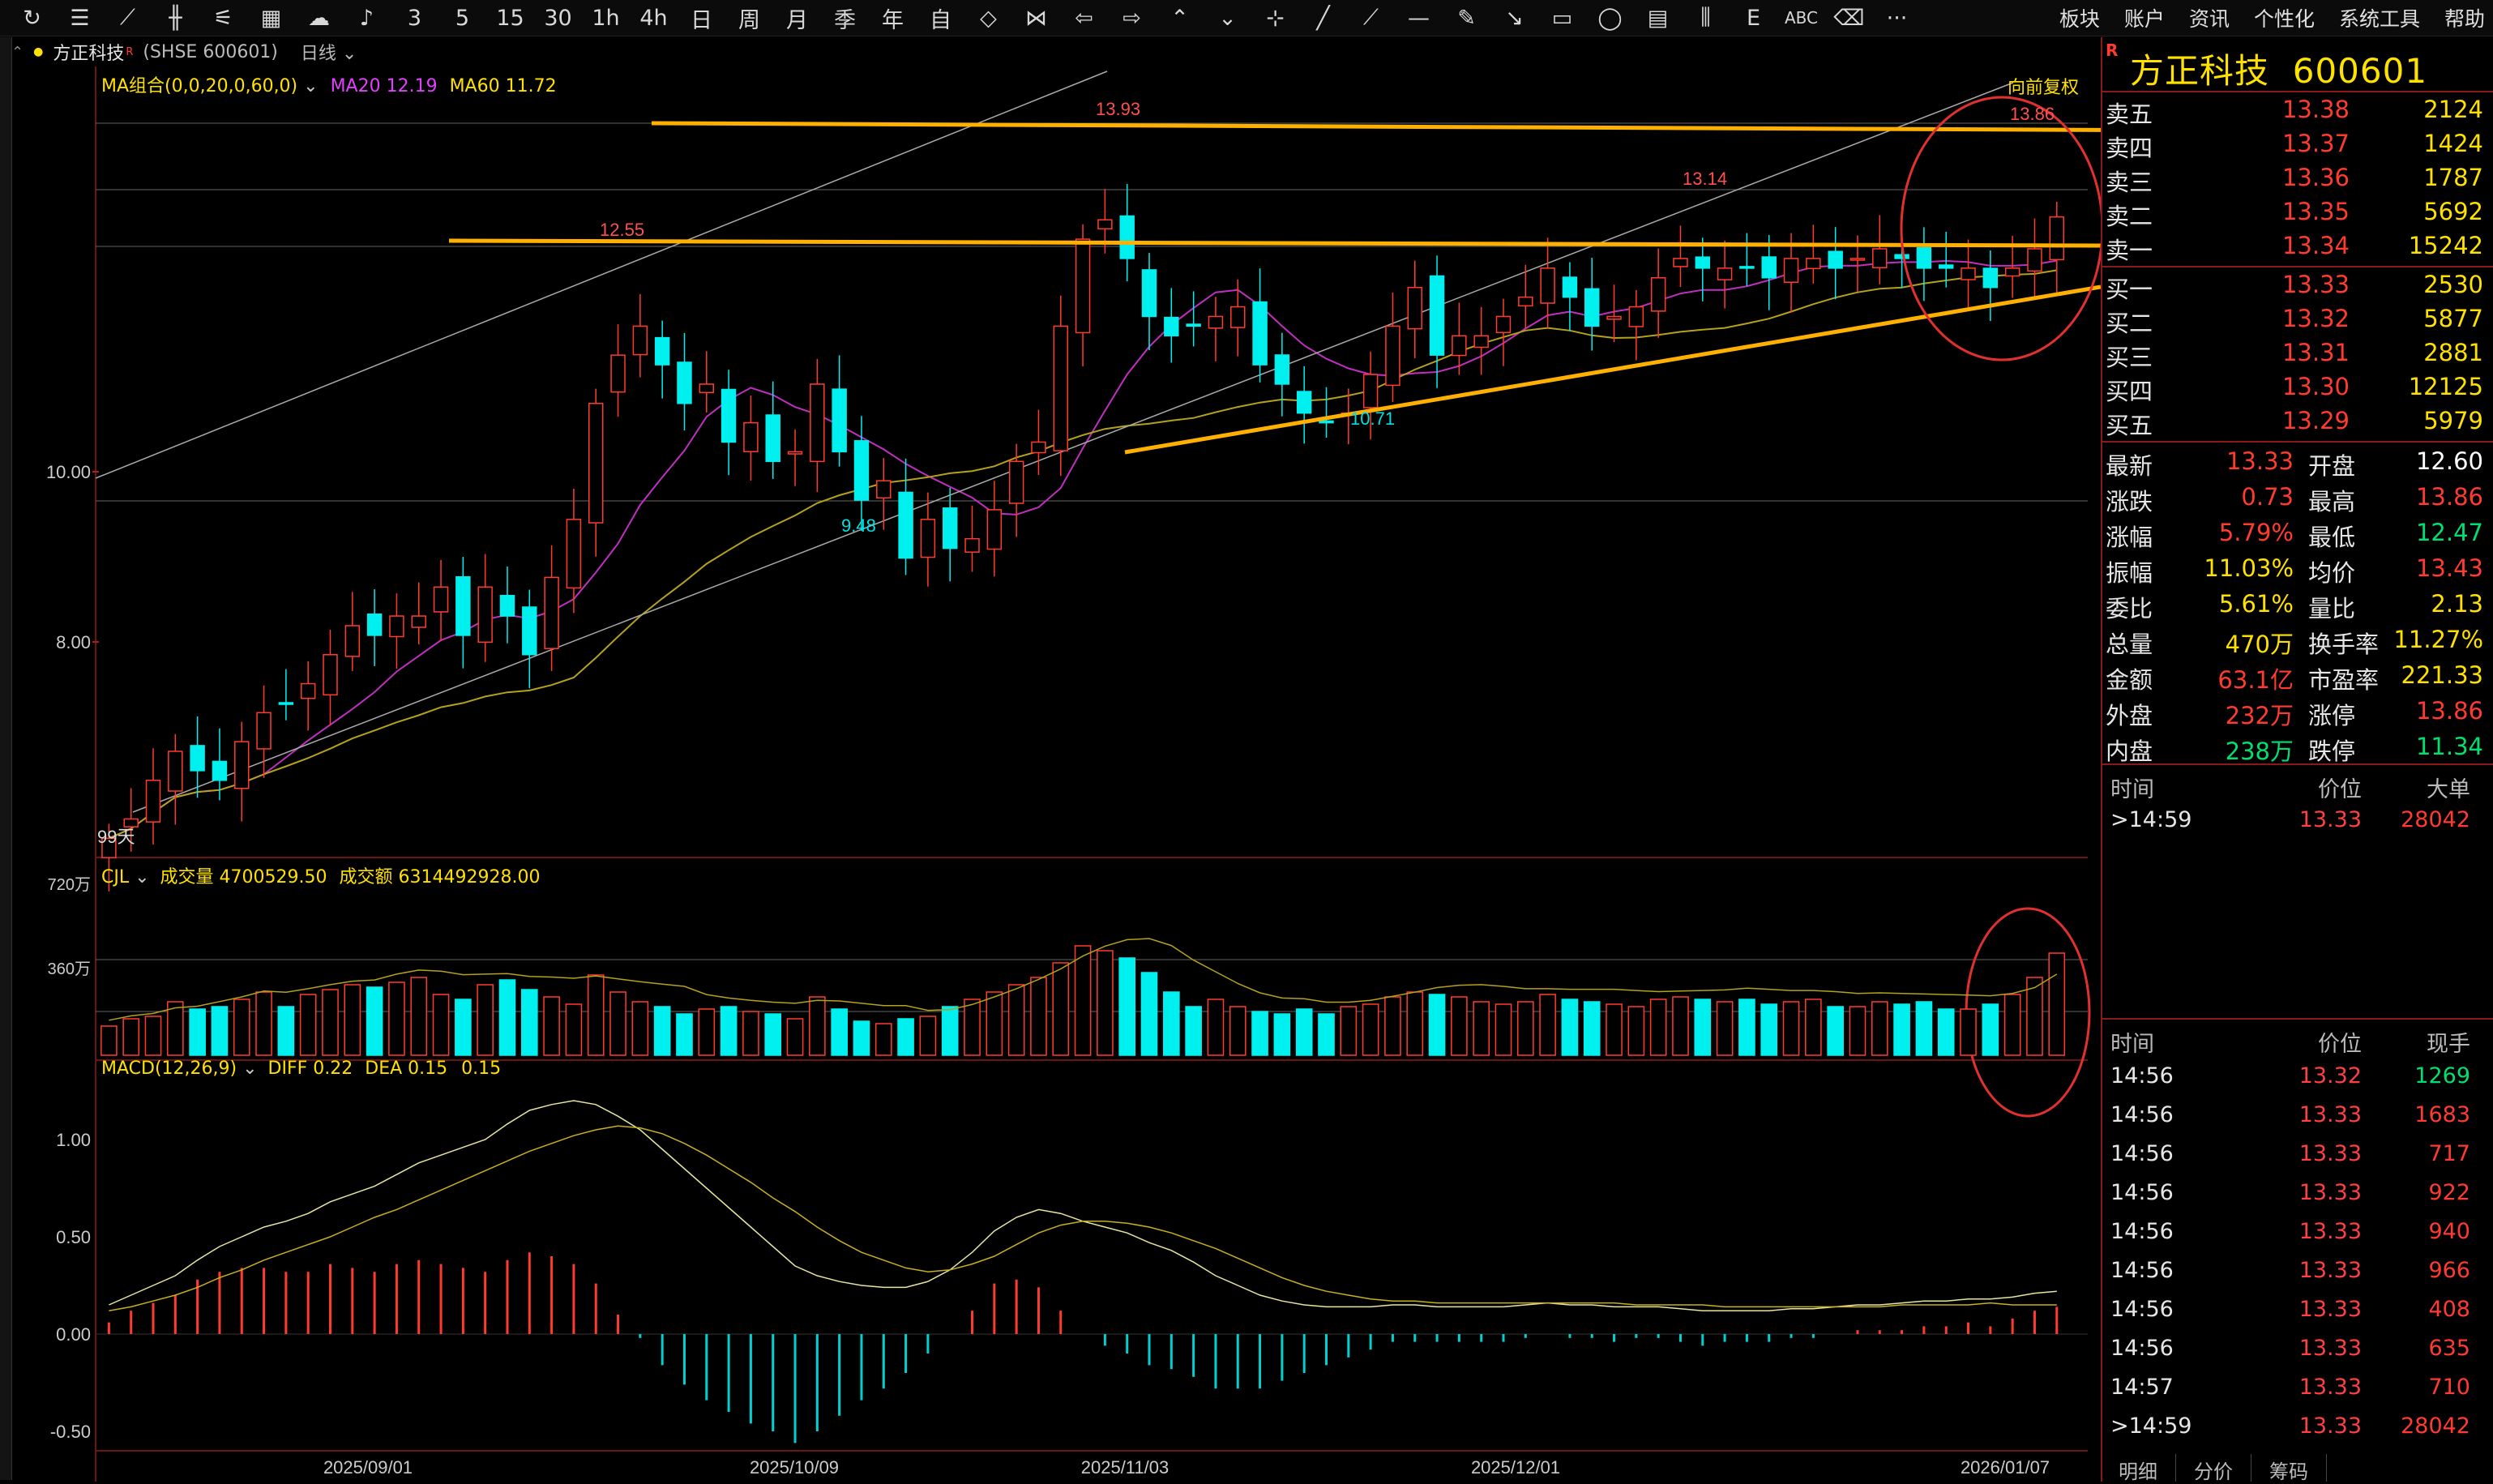 This screenshot has height=1484, width=2493. I want to click on tick-row: 14:56 13.33 635, so click(2297, 1349).